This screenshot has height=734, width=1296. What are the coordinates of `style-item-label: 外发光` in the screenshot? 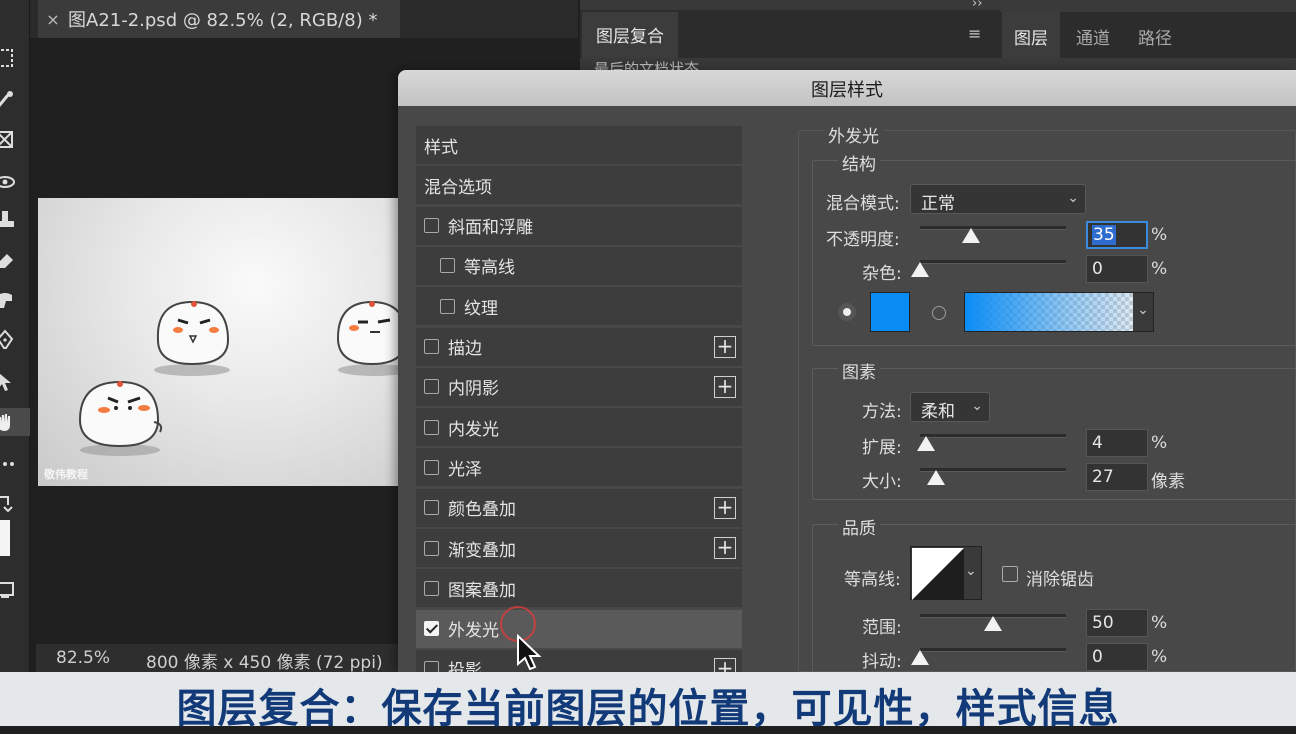 It's located at (473, 631).